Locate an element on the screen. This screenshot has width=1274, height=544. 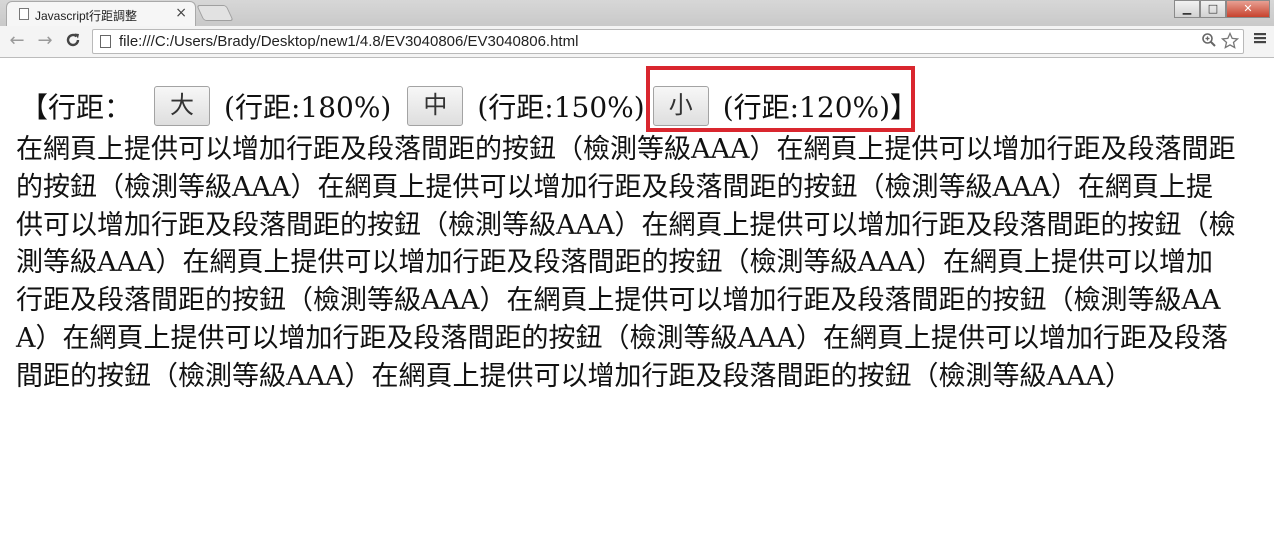
line-height-label: 【行距： is located at coordinates (76, 107).